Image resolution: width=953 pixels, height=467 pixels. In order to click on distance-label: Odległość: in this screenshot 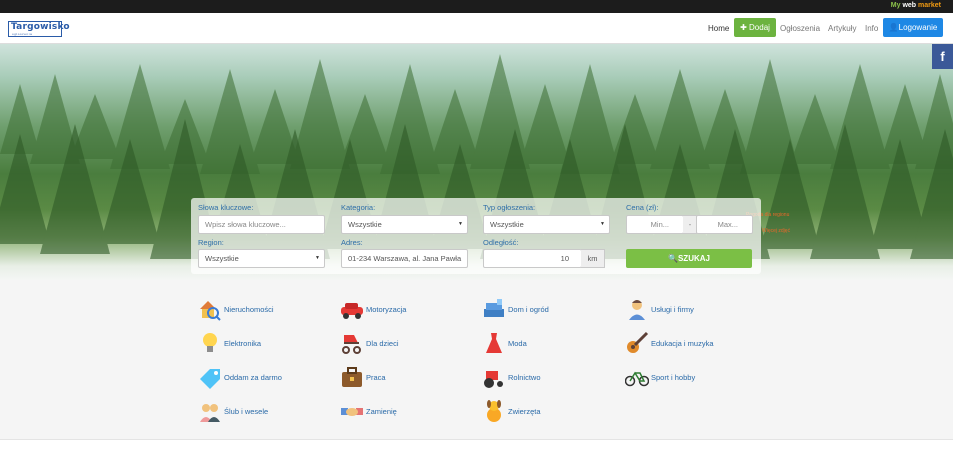, I will do `click(501, 242)`.